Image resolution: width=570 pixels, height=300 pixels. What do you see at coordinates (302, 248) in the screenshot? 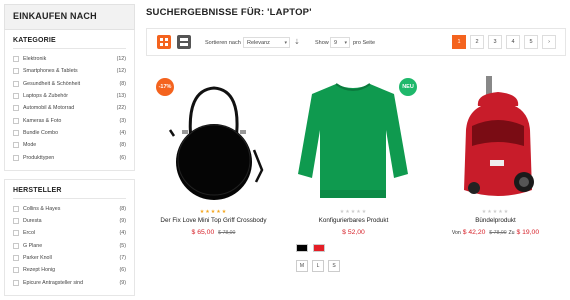
I see `color-swatch-black` at bounding box center [302, 248].